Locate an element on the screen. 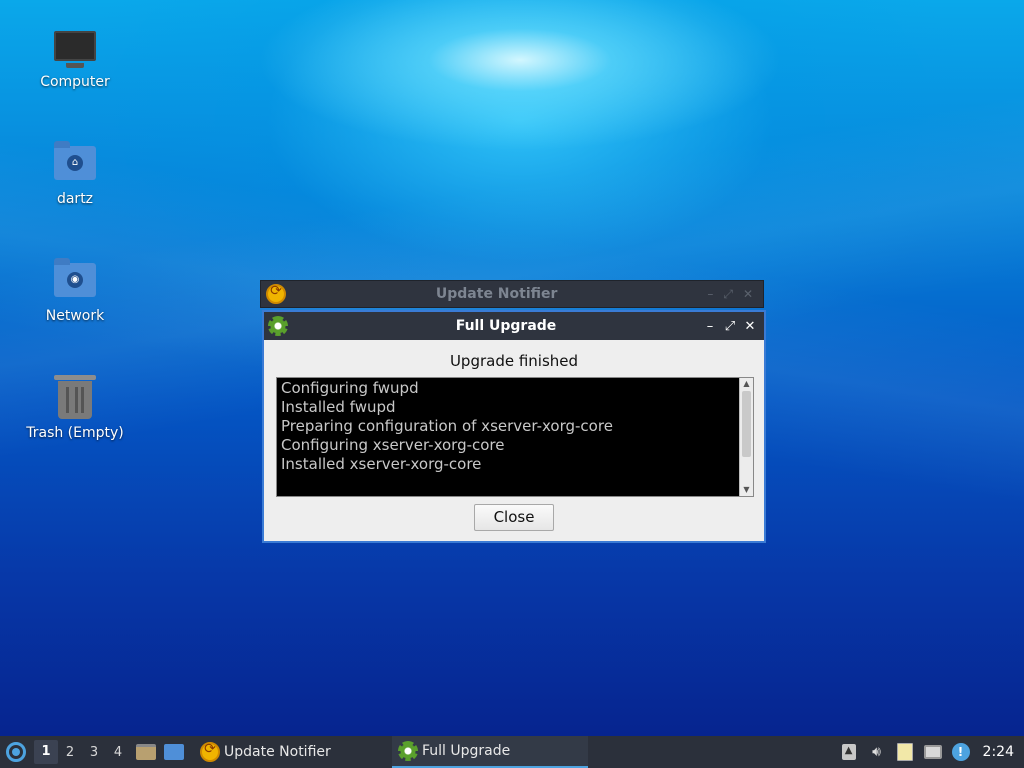 The image size is (1024, 768). desktop-icon-computer: Computer is located at coordinates (75, 56).